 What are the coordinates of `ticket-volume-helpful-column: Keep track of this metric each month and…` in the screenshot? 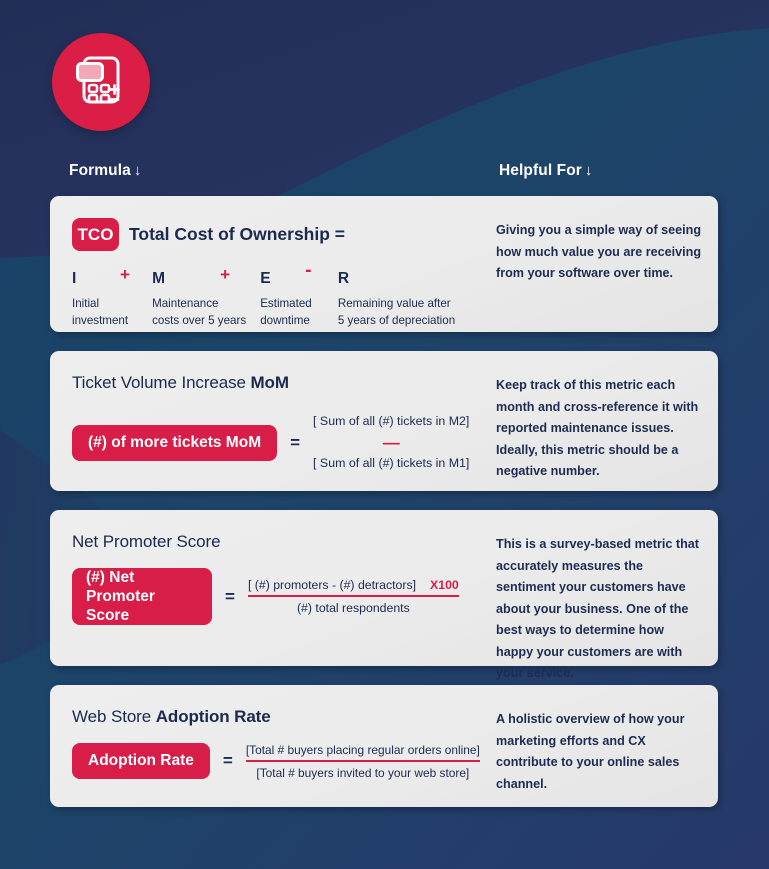 It's located at (604, 421).